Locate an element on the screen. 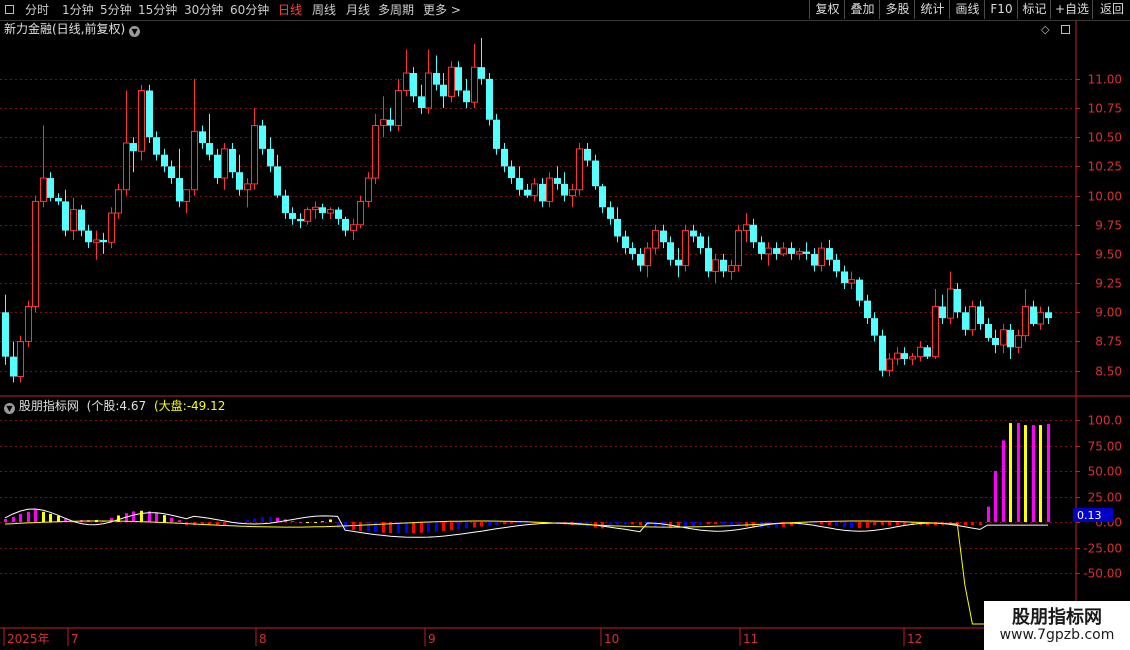  mark-button: 标记 is located at coordinates (1034, 9).